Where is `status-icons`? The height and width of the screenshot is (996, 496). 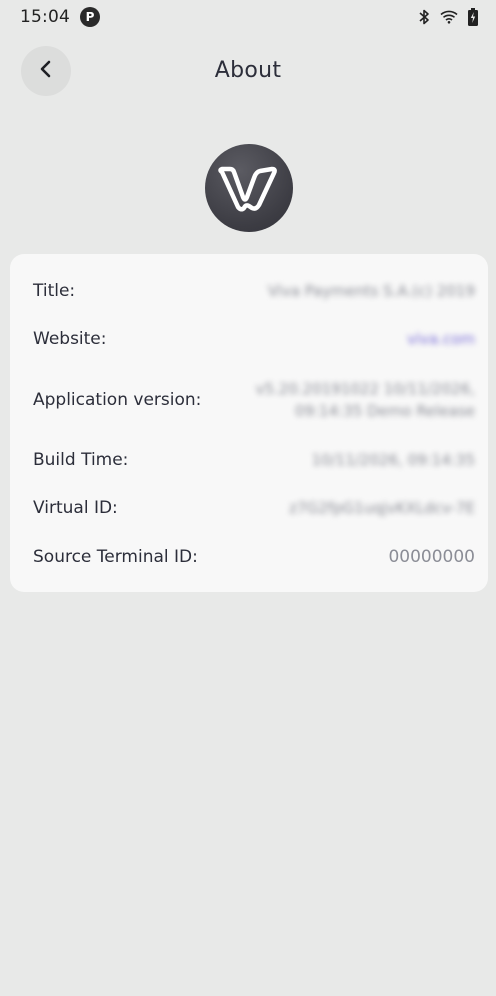 status-icons is located at coordinates (448, 17).